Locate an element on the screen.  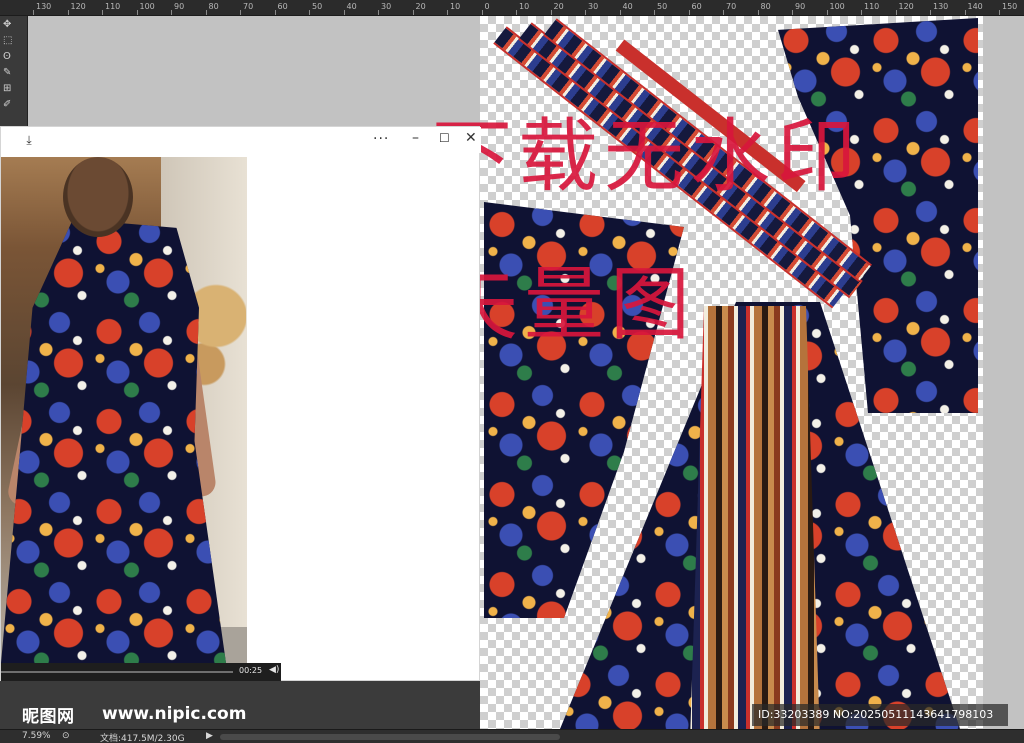
horizontal-scrollbar is located at coordinates (390, 737).